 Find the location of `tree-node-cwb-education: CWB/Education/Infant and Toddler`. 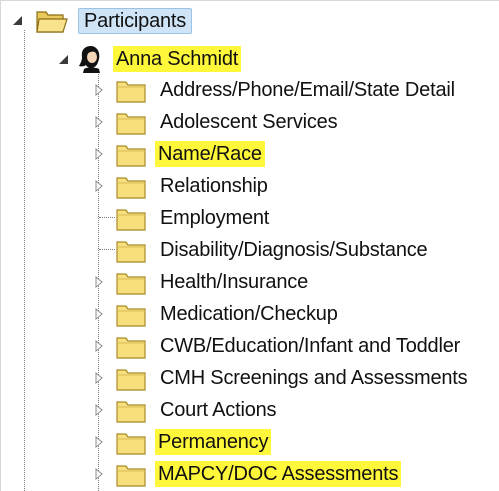

tree-node-cwb-education: CWB/Education/Infant and Toddler is located at coordinates (249, 345).